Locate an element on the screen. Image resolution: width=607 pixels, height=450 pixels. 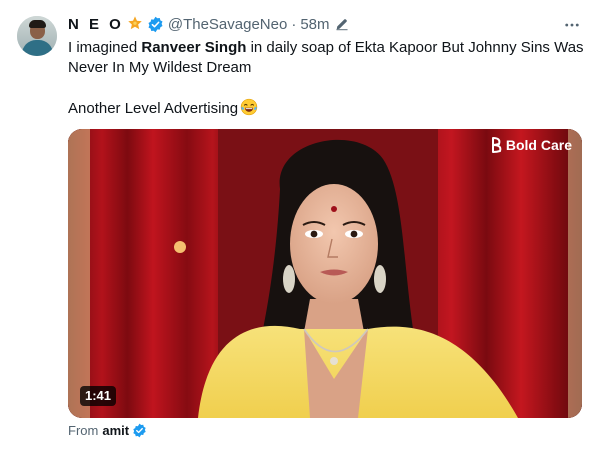
tweet-header: N E O @TheSavageNeo · 58m is located at coordinates (208, 24).